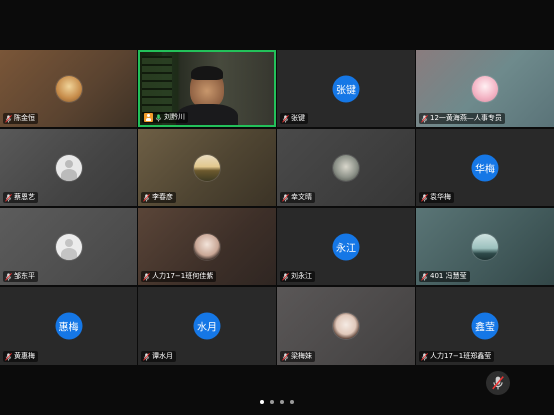 The width and height of the screenshot is (554, 415). I want to click on mute-button, so click(498, 383).